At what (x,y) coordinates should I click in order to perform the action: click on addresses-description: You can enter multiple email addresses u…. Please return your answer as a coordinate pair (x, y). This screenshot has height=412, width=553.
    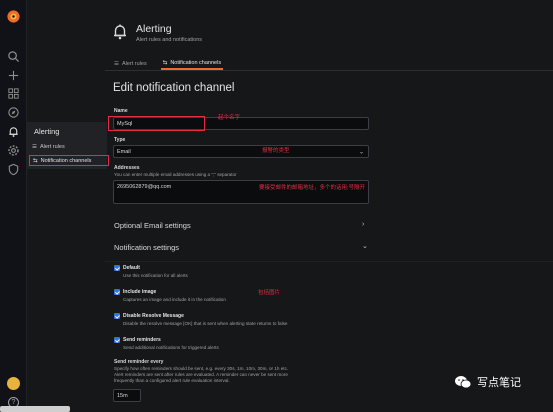
    Looking at the image, I should click on (175, 174).